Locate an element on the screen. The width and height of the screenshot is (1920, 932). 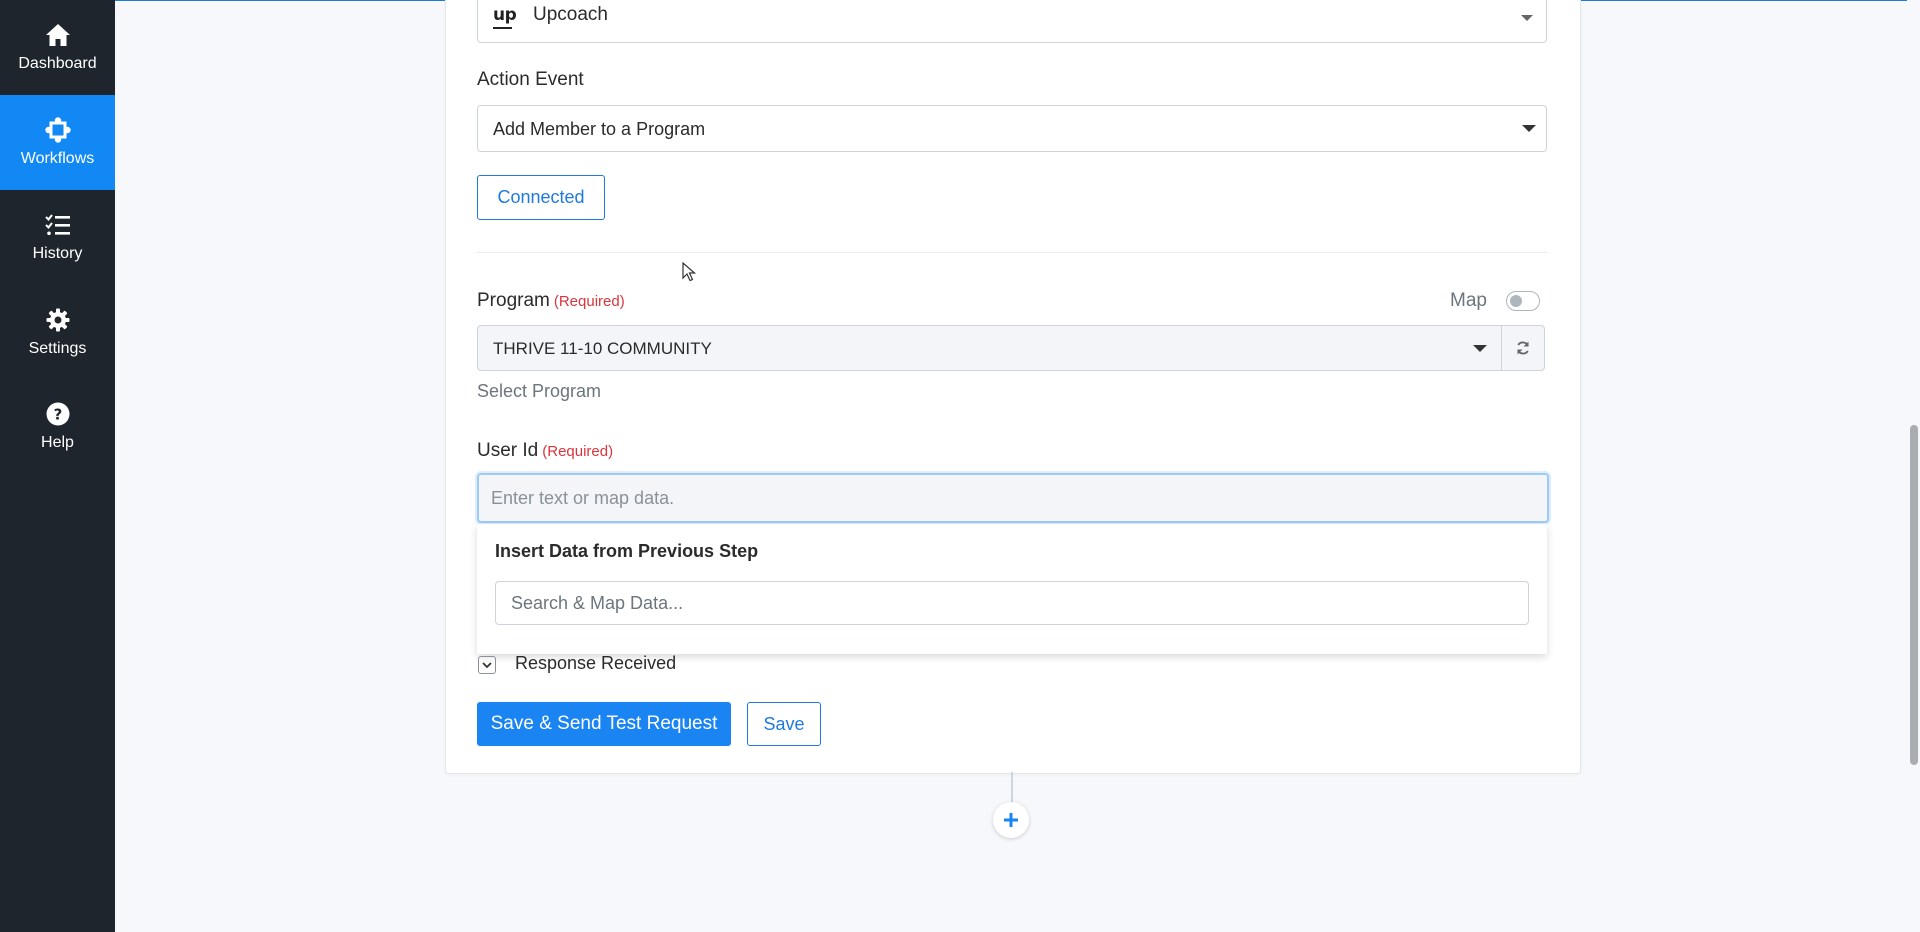
sidebar-item-settings: Settings is located at coordinates (57, 332).